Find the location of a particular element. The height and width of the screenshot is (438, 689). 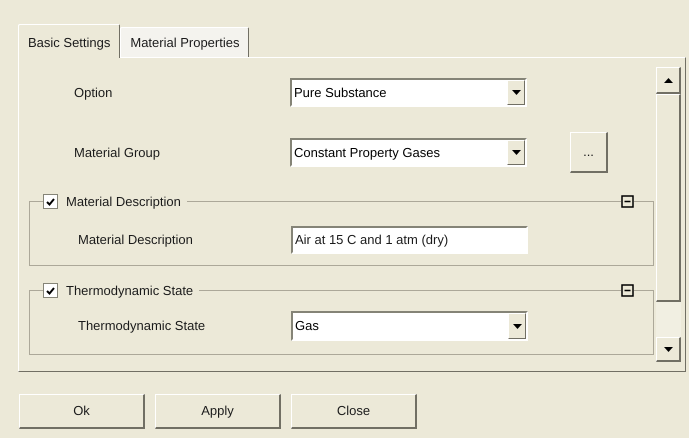

dialog-button: Close is located at coordinates (354, 411).